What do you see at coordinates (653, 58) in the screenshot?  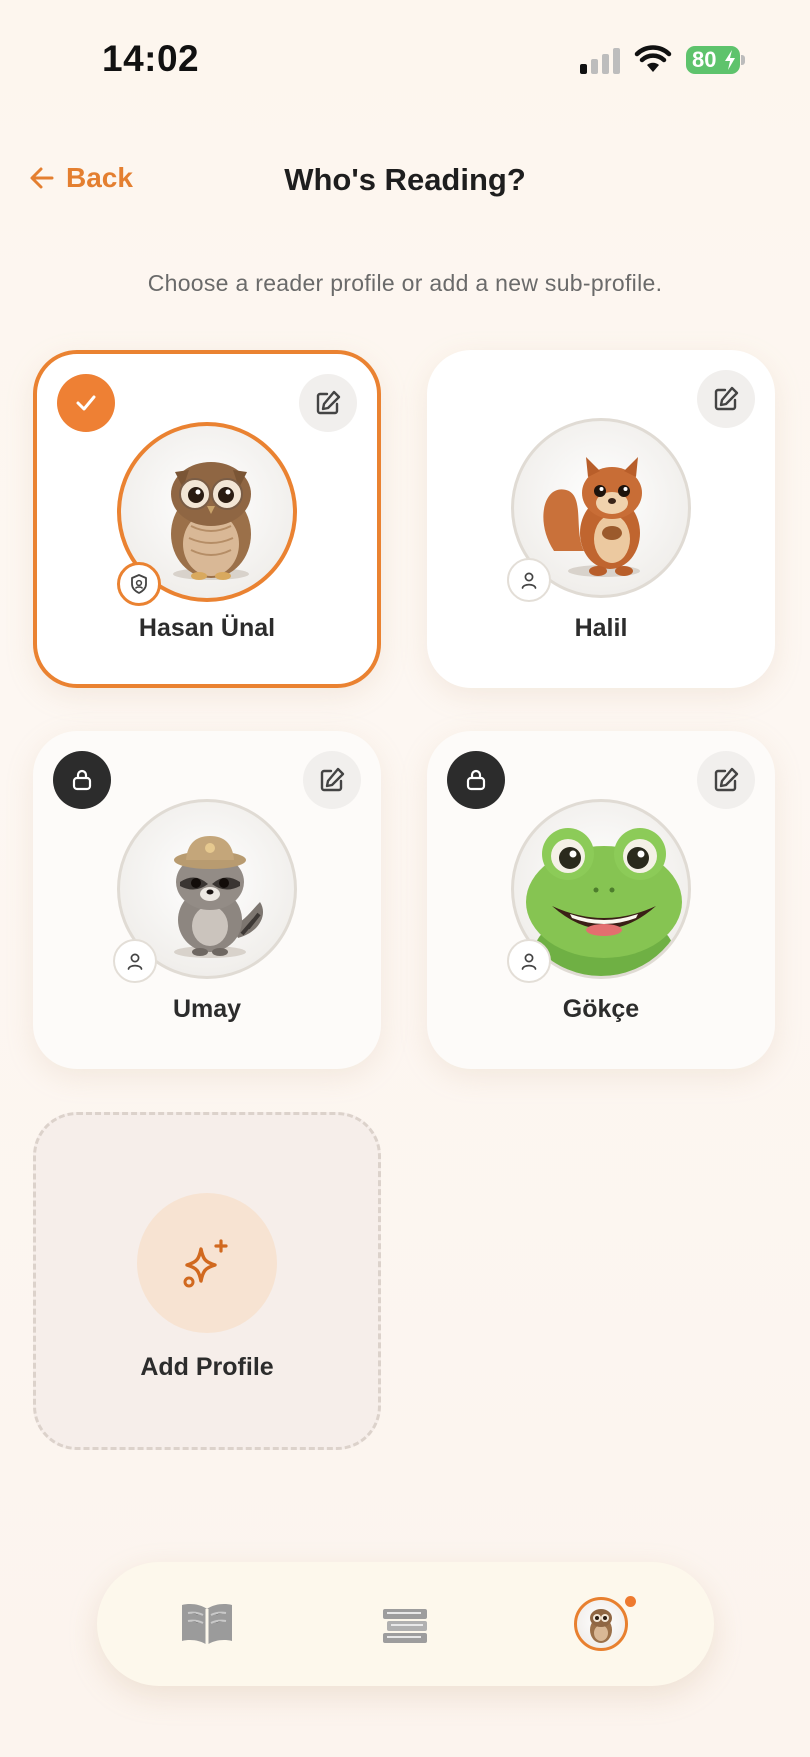 I see `wifi-icon` at bounding box center [653, 58].